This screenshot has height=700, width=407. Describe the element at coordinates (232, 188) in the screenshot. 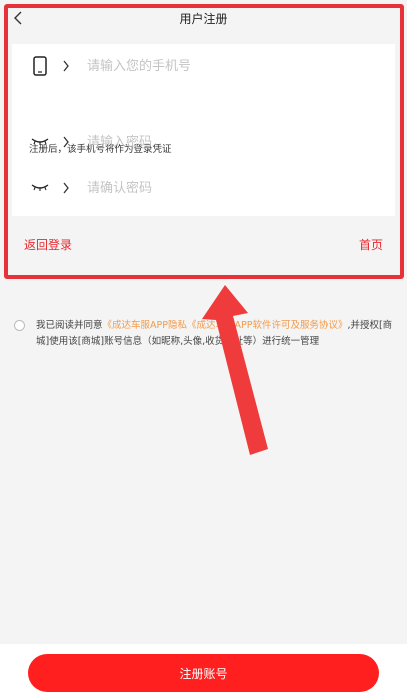

I see `confirm-password-input` at that location.